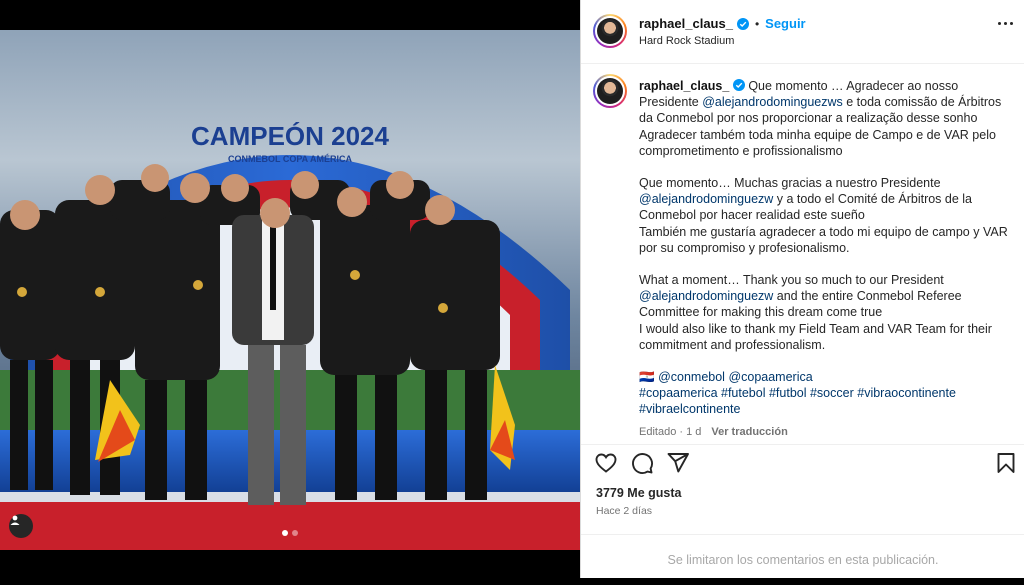 The width and height of the screenshot is (1024, 585). I want to click on hashtag-link: #futbol, so click(788, 393).